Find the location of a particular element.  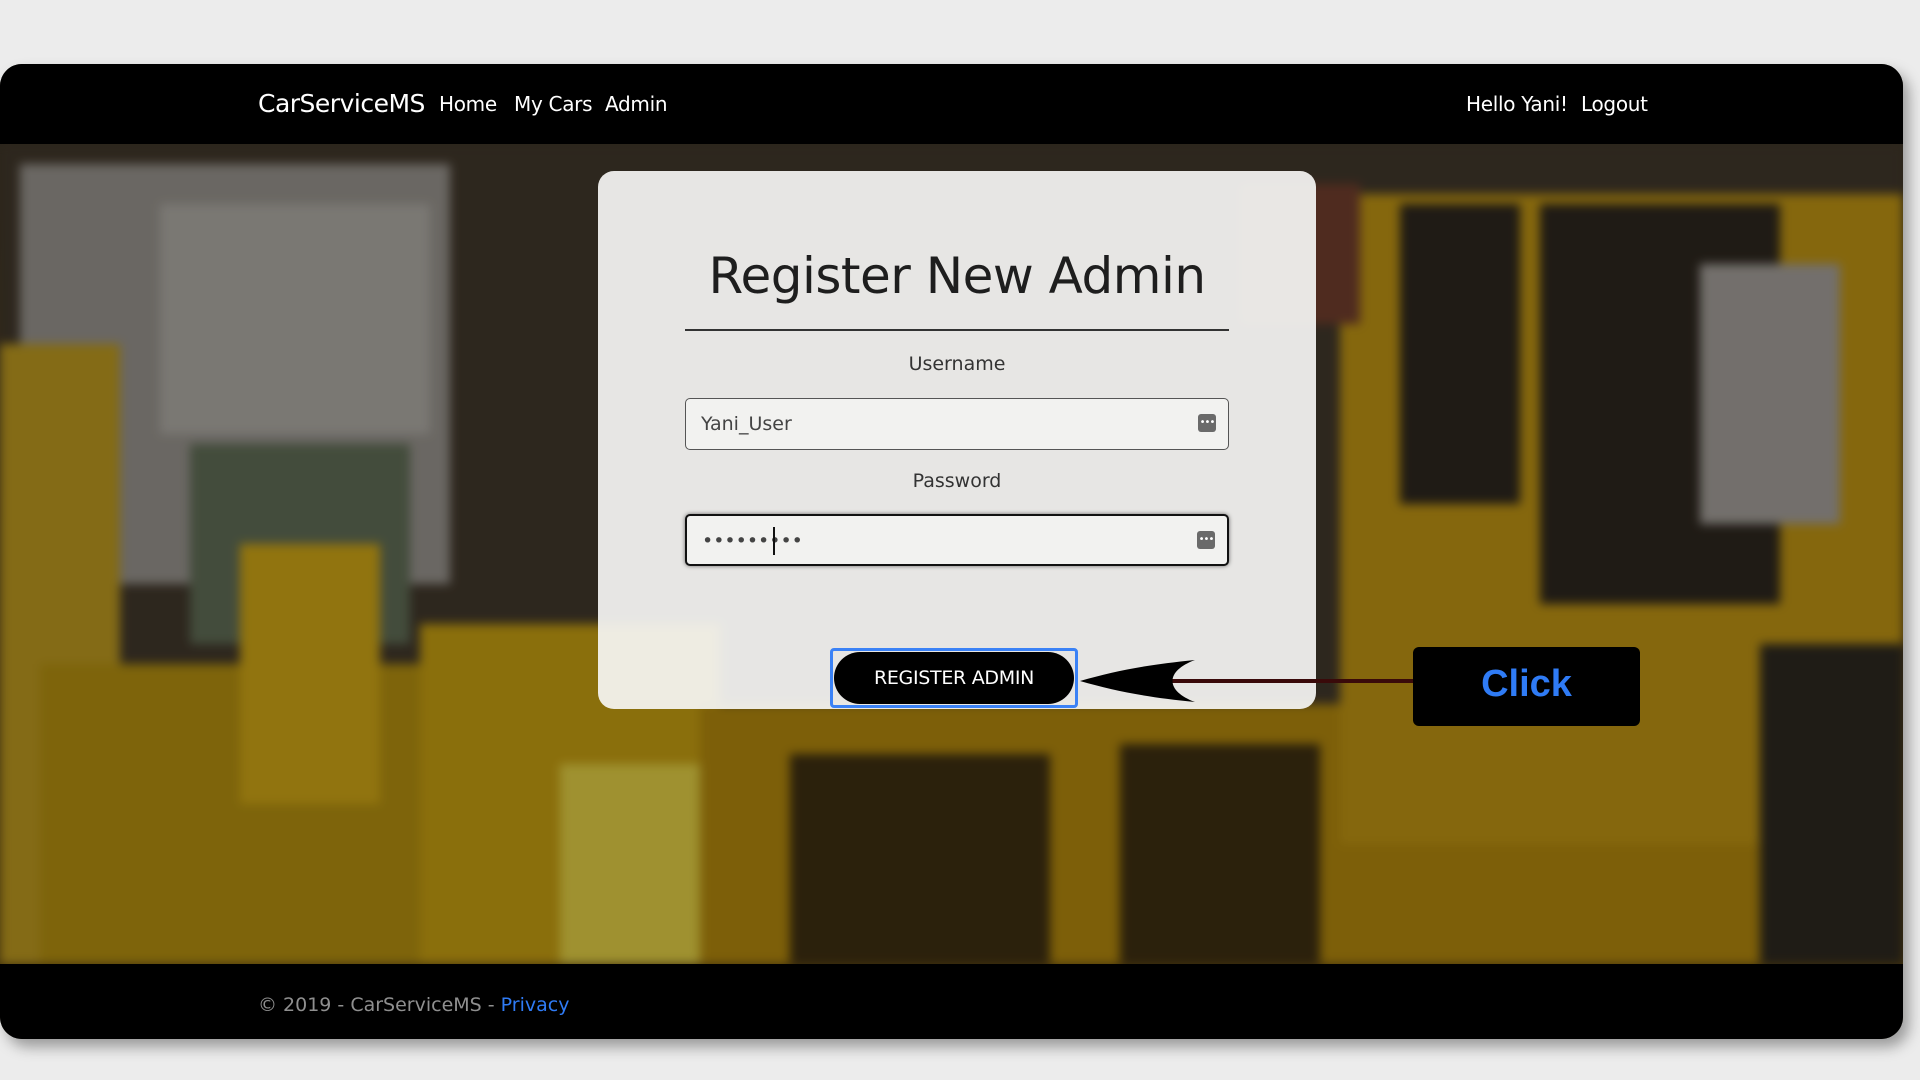

nav-link-logout: Logout is located at coordinates (1614, 104).